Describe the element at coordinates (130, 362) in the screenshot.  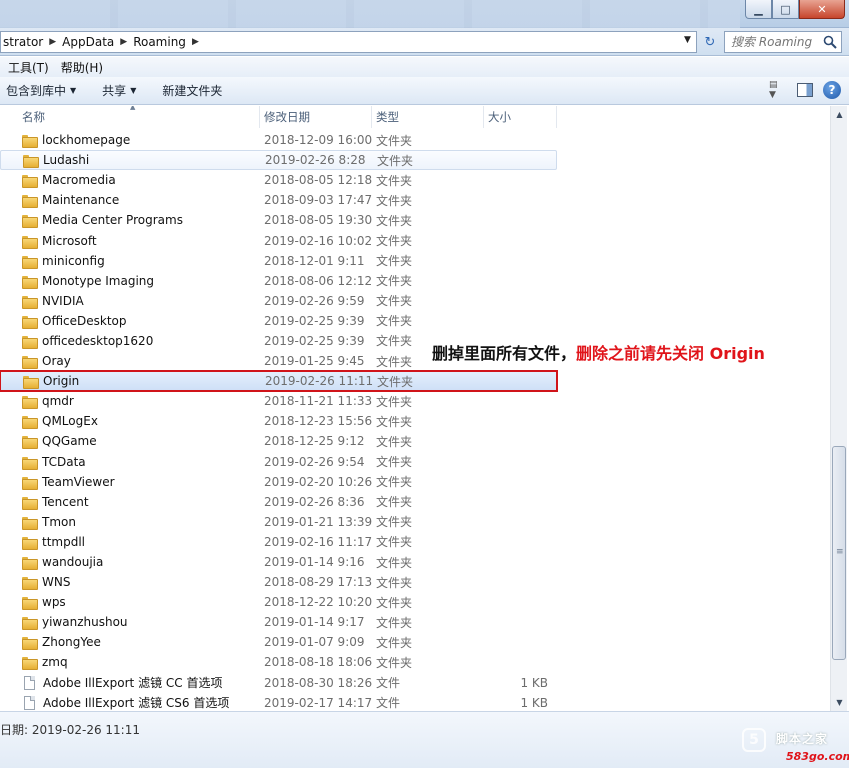
I see `file-name-cell: Oray` at that location.